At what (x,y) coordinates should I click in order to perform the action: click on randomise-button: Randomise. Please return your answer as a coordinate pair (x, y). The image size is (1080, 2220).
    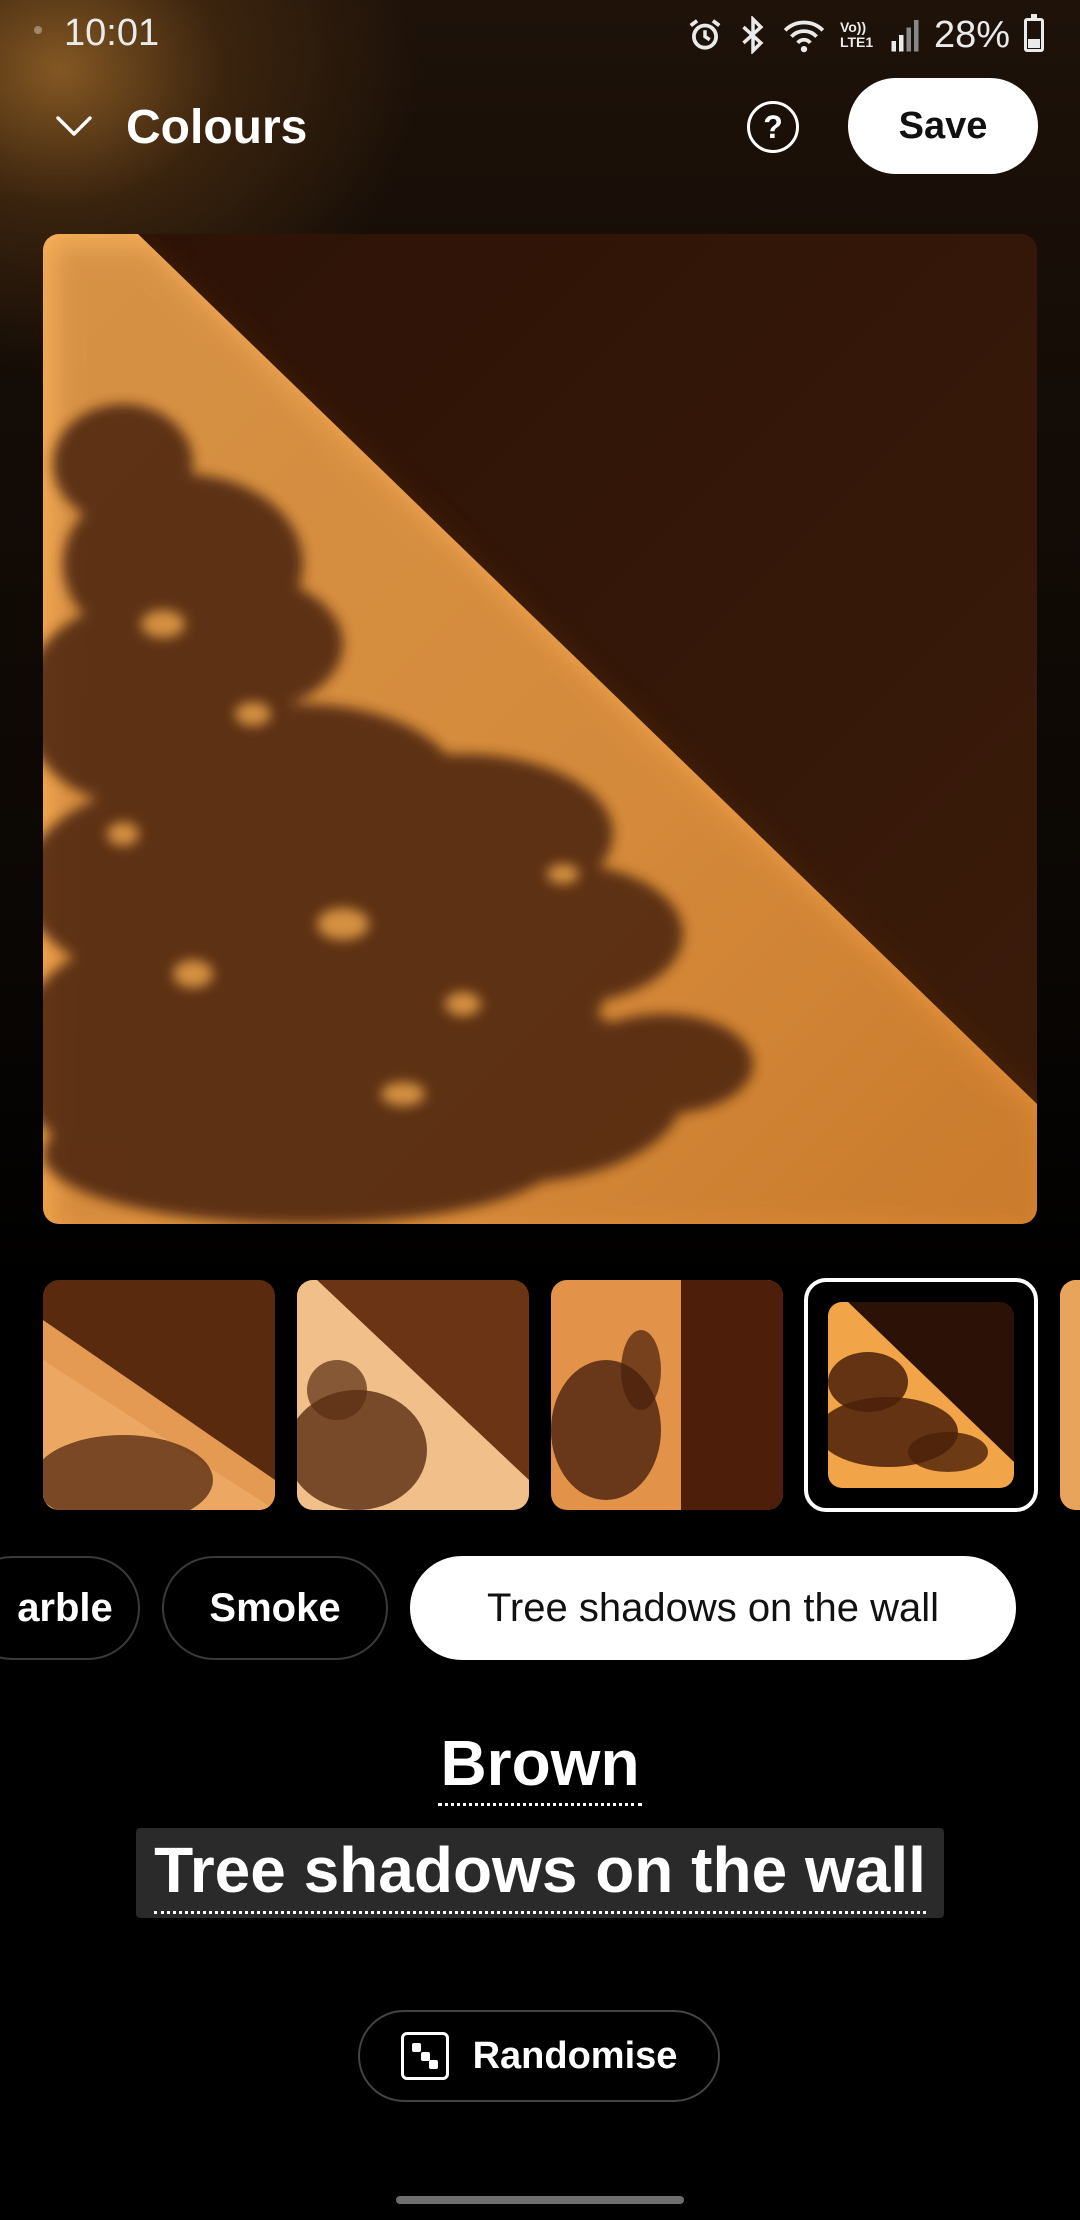
    Looking at the image, I should click on (539, 2056).